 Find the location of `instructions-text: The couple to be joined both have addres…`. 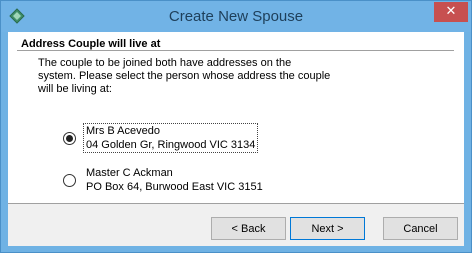

instructions-text: The couple to be joined both have addres… is located at coordinates (184, 76).